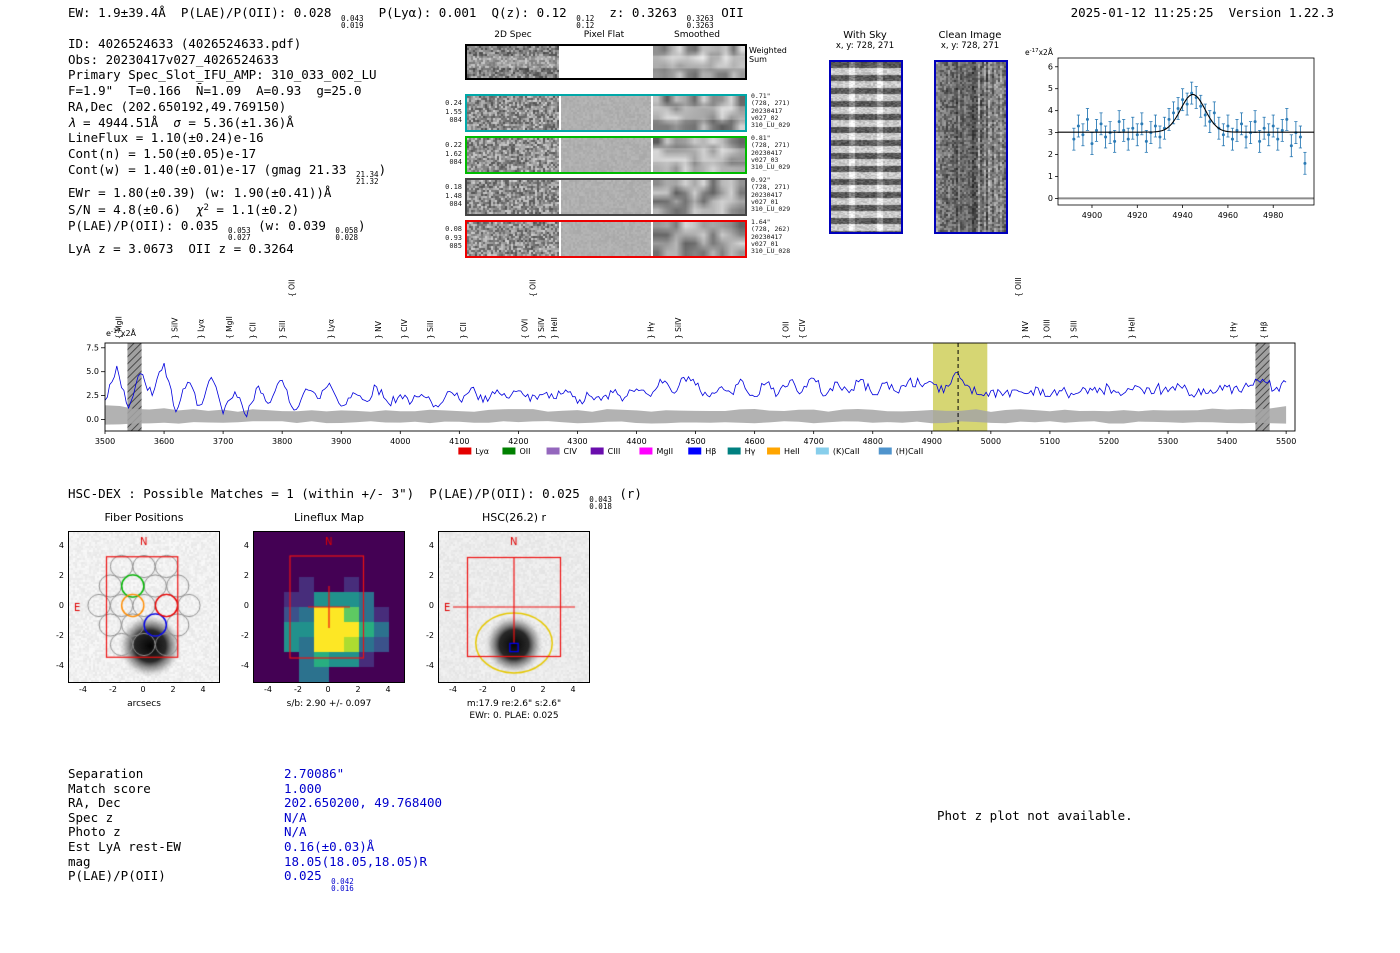 Image resolution: width=1400 pixels, height=953 pixels. What do you see at coordinates (909, 451) in the screenshot?
I see `svg-text: (H)CaII` at bounding box center [909, 451].